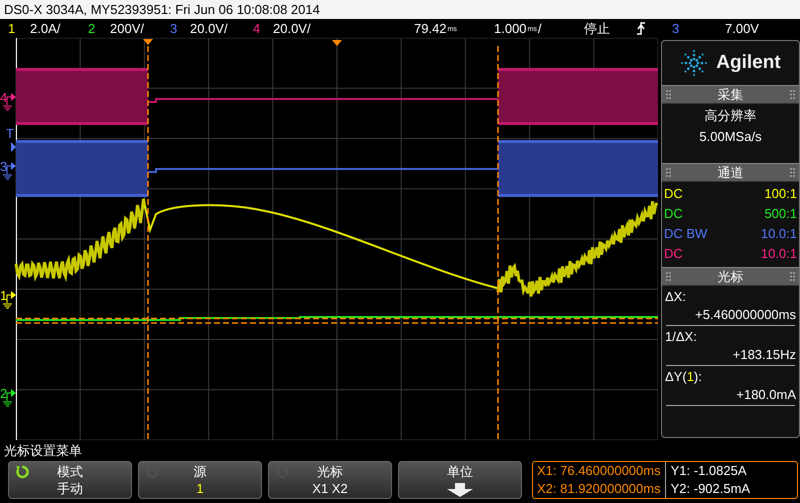 The width and height of the screenshot is (800, 503). I want to click on x1-reading: X1: 76.460000000ms, so click(599, 471).